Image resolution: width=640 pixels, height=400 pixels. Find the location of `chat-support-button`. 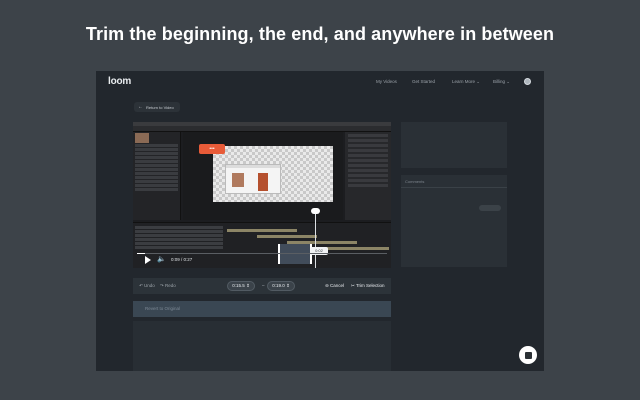

chat-support-button is located at coordinates (528, 355).